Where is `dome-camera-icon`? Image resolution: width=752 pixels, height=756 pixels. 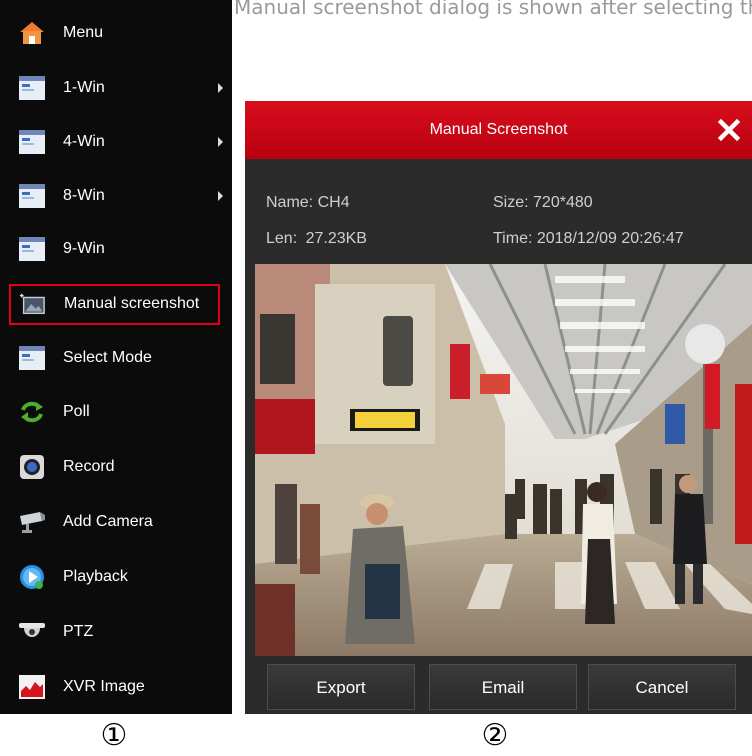 dome-camera-icon is located at coordinates (32, 632).